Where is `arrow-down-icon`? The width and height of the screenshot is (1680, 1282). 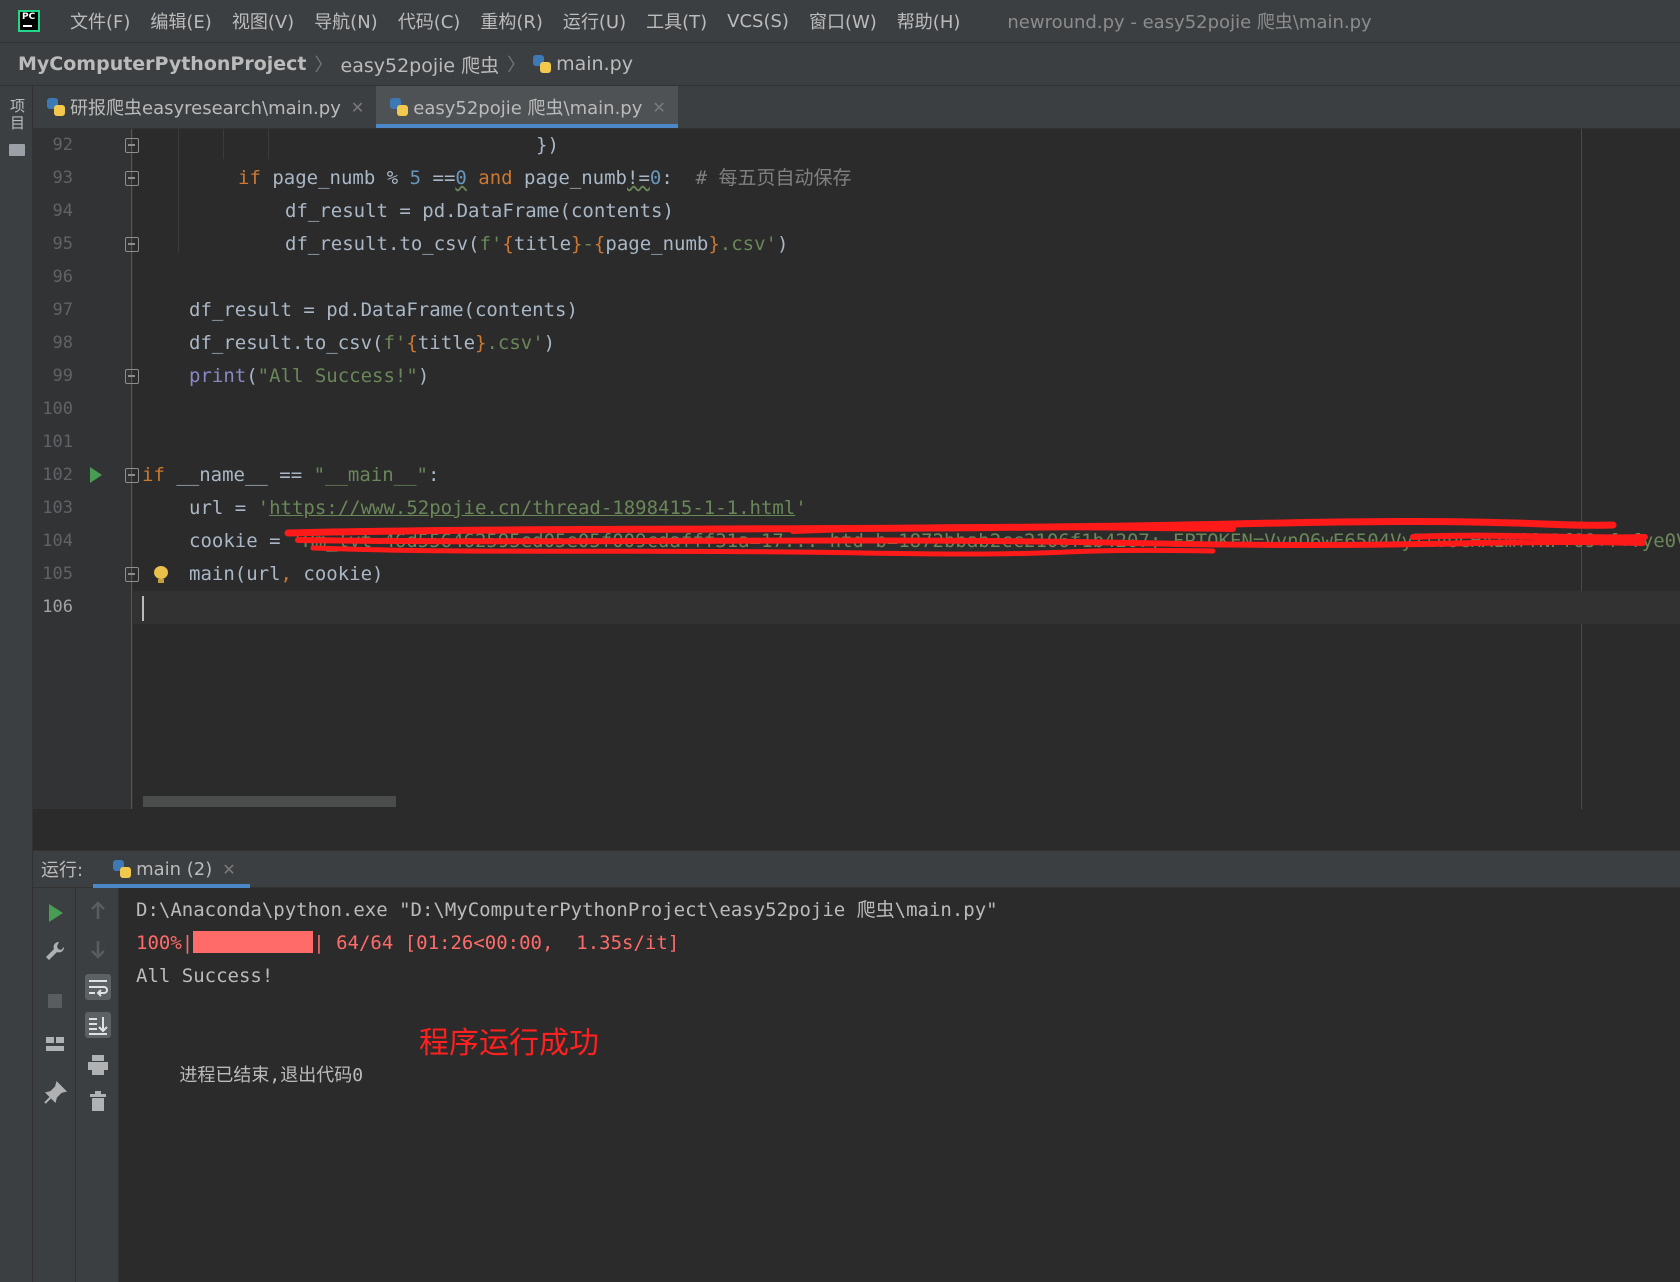 arrow-down-icon is located at coordinates (98, 949).